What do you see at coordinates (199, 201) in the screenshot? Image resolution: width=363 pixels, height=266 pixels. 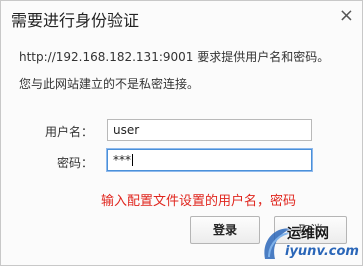 I see `instruction-annotation: 输入配置文件设置的用户名，密码` at bounding box center [199, 201].